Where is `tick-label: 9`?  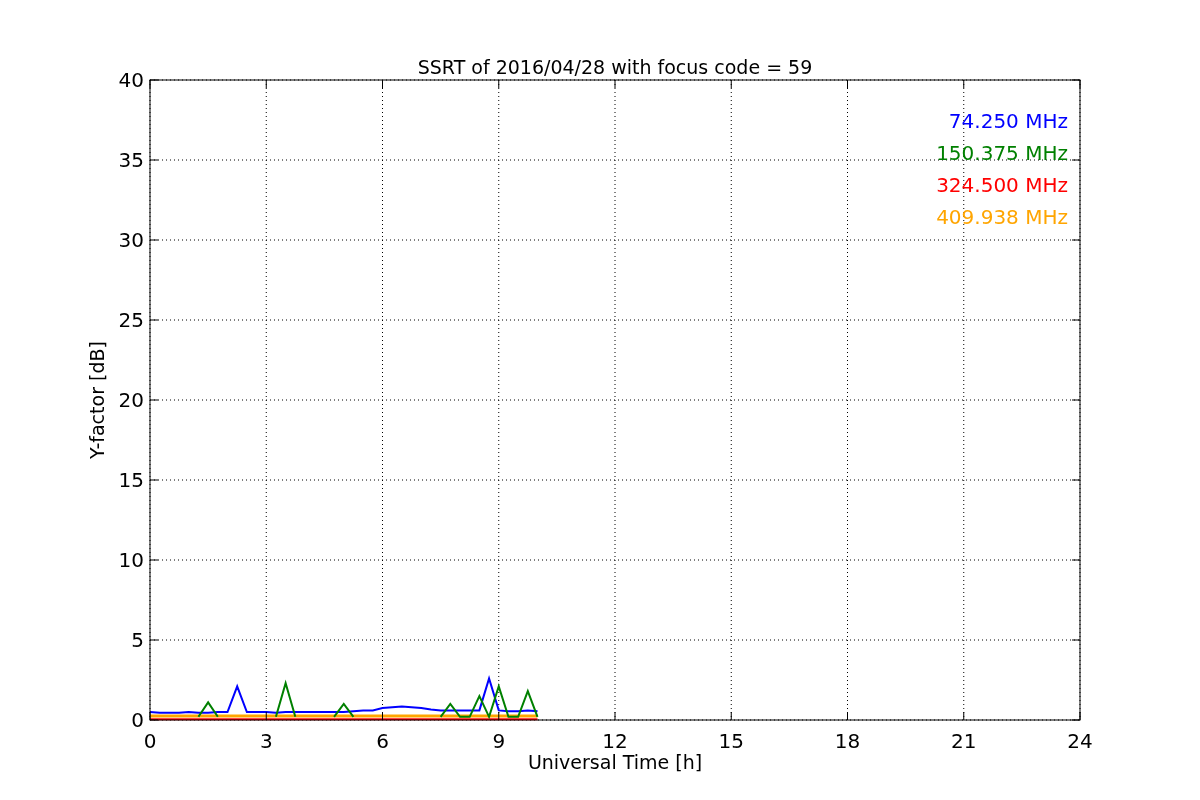 tick-label: 9 is located at coordinates (499, 741).